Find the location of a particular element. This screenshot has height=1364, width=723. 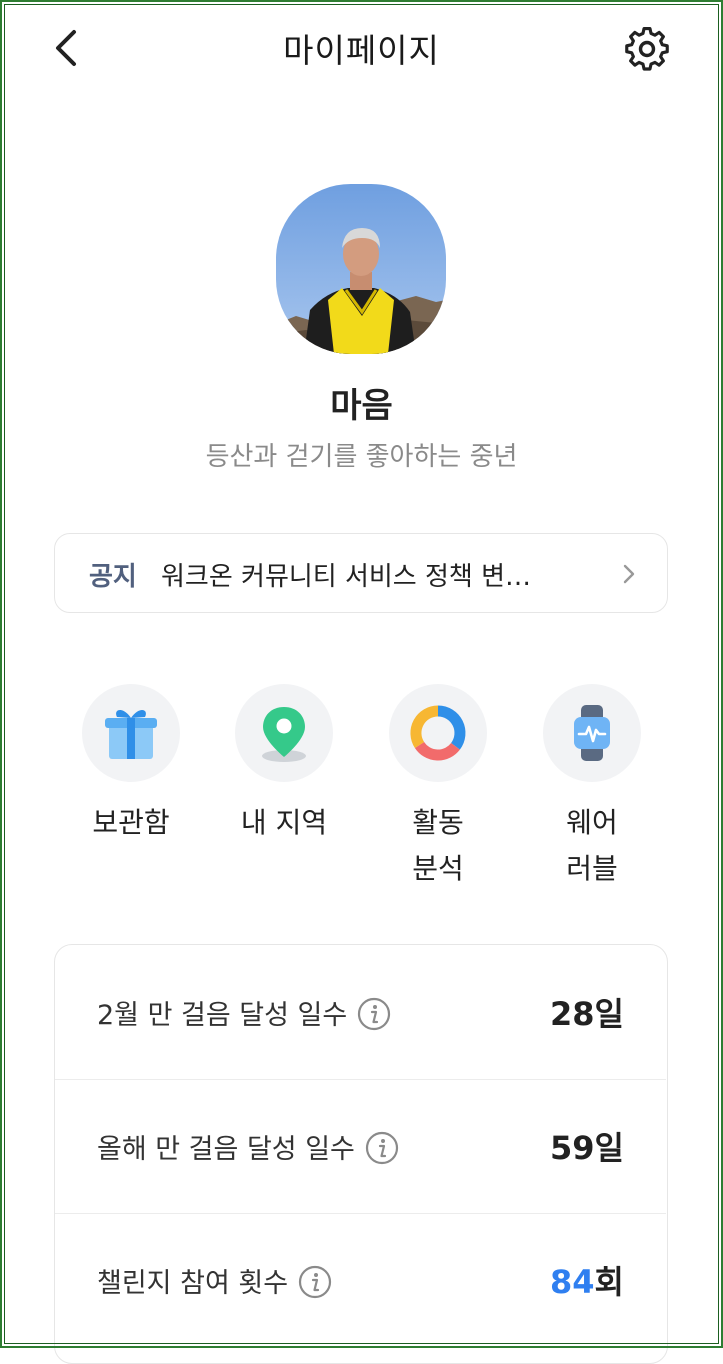

stat-row-year-goal-days: 올해 만 걸음 달성 일수 59일 is located at coordinates (360, 1146).